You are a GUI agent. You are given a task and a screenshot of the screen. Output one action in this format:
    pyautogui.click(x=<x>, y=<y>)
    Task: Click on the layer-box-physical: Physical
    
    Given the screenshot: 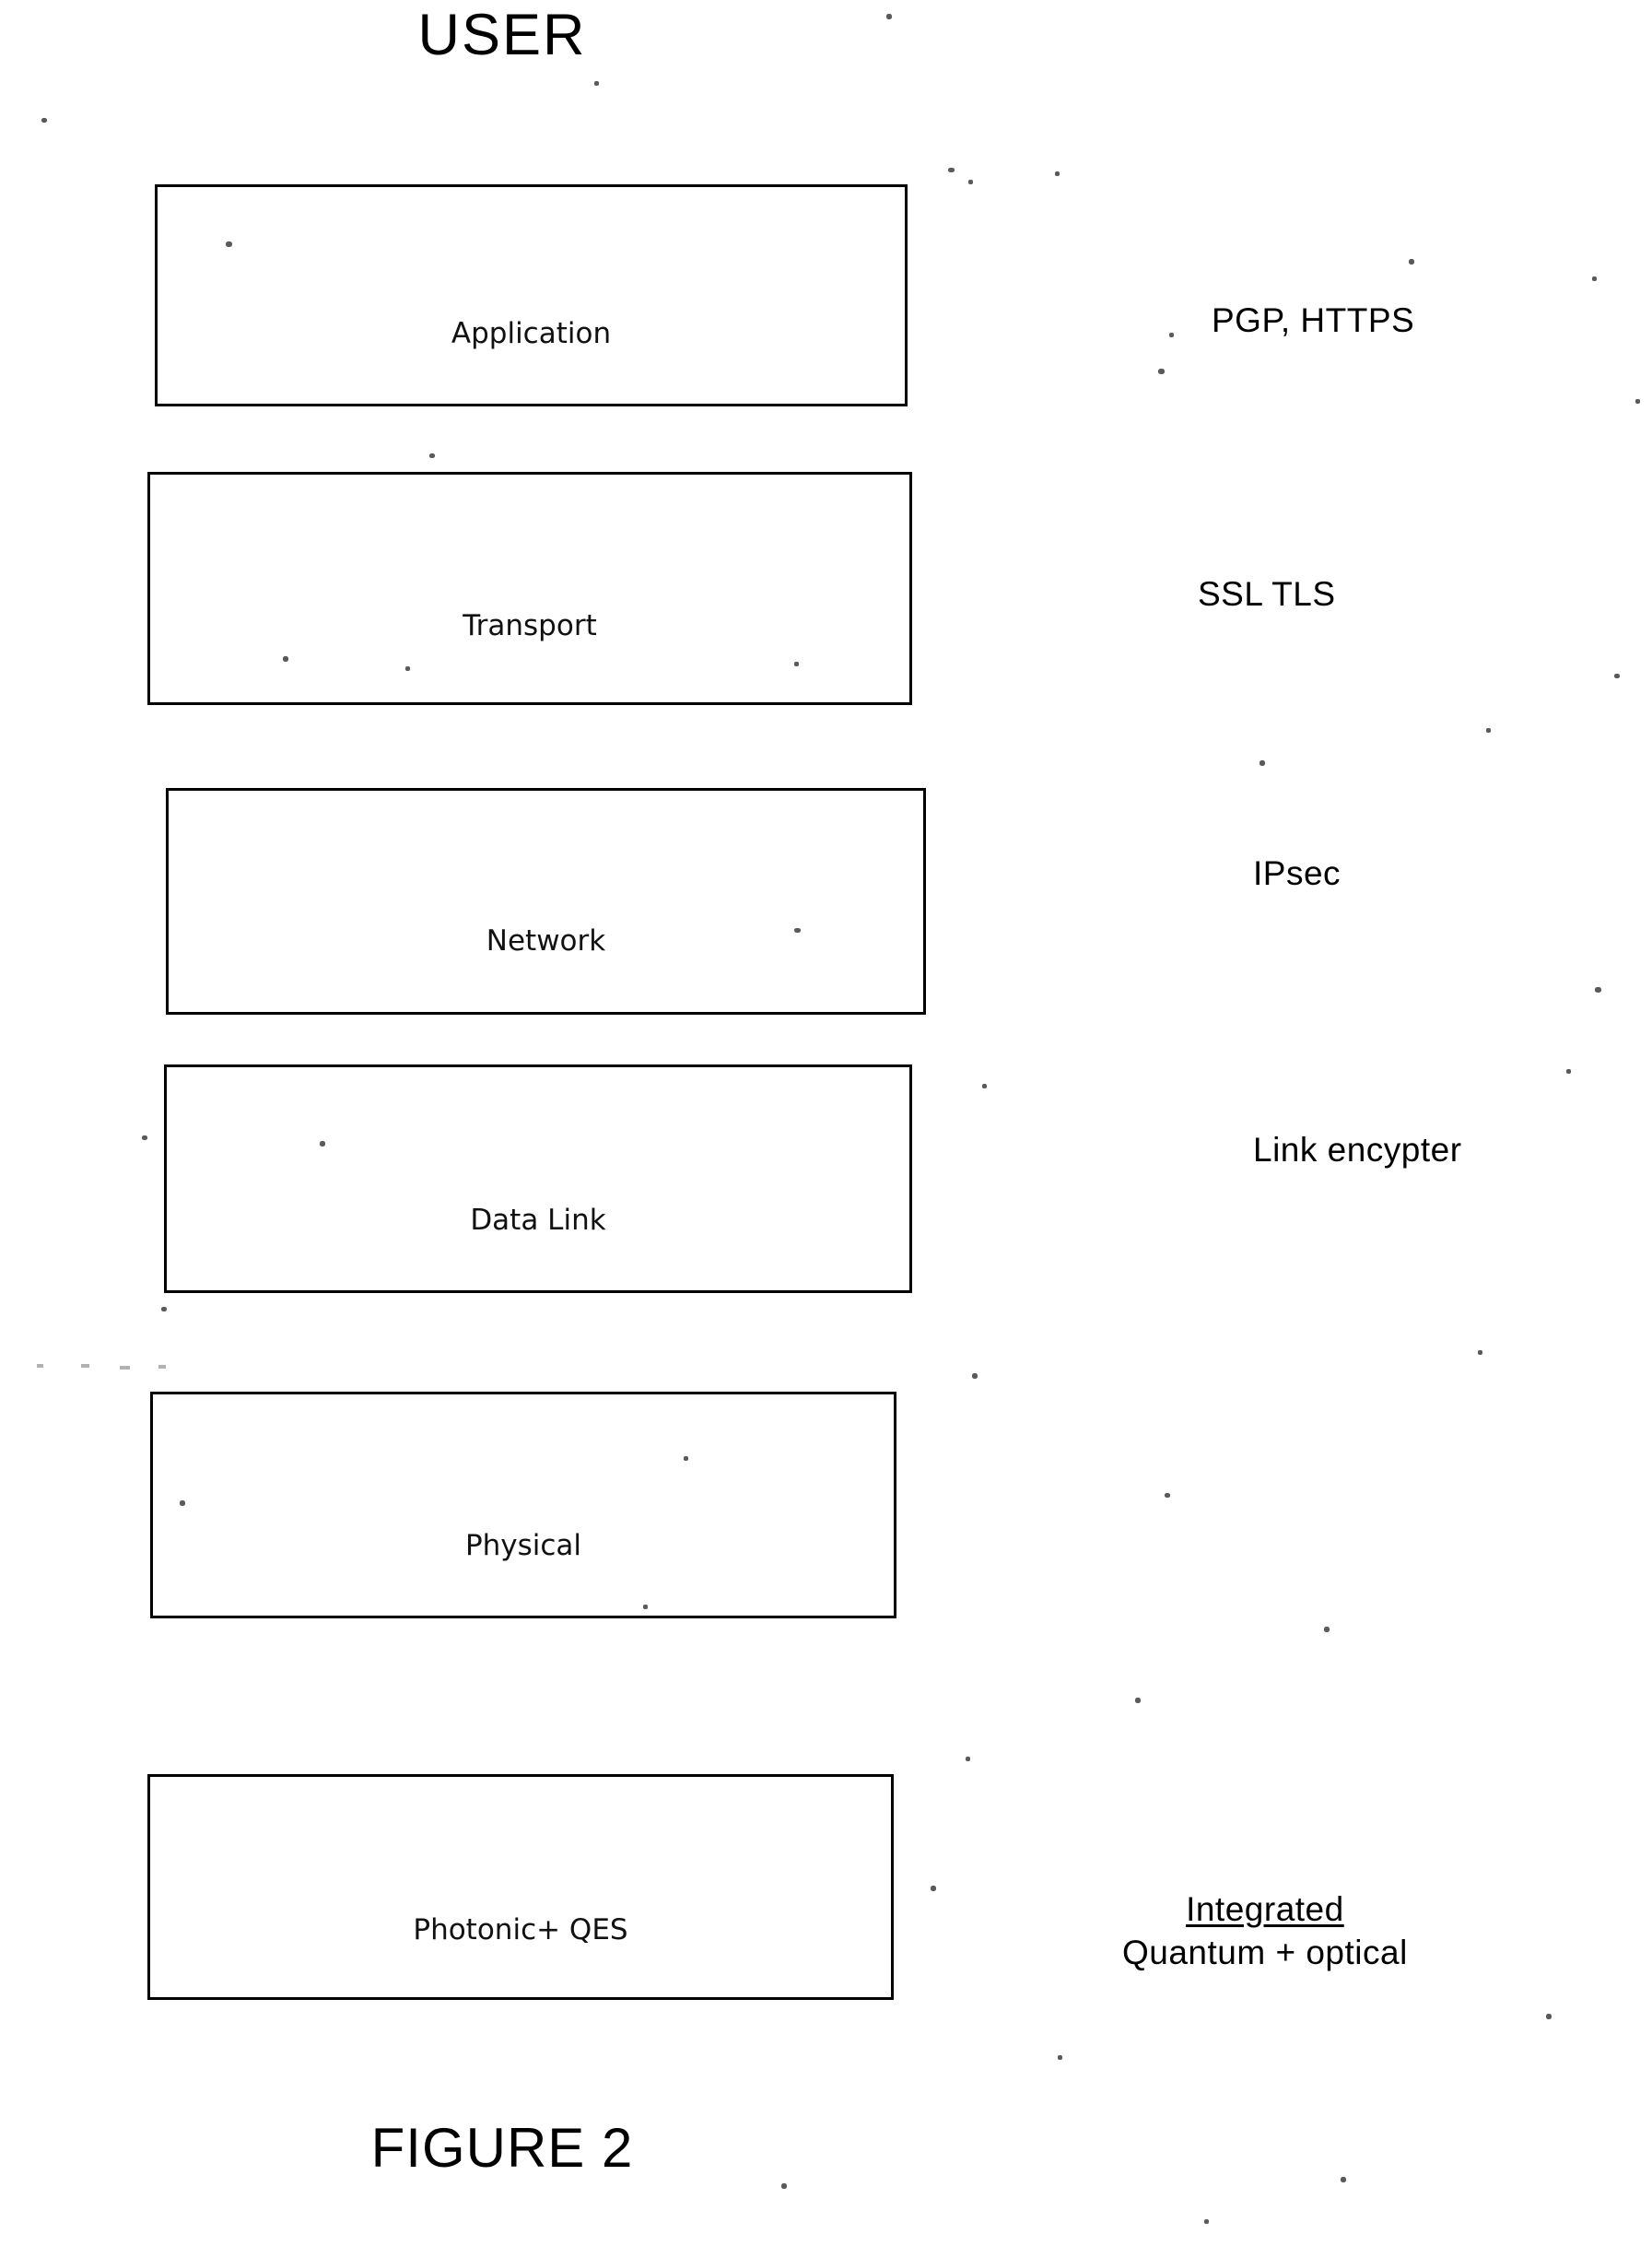 What is the action you would take?
    pyautogui.click(x=523, y=1505)
    